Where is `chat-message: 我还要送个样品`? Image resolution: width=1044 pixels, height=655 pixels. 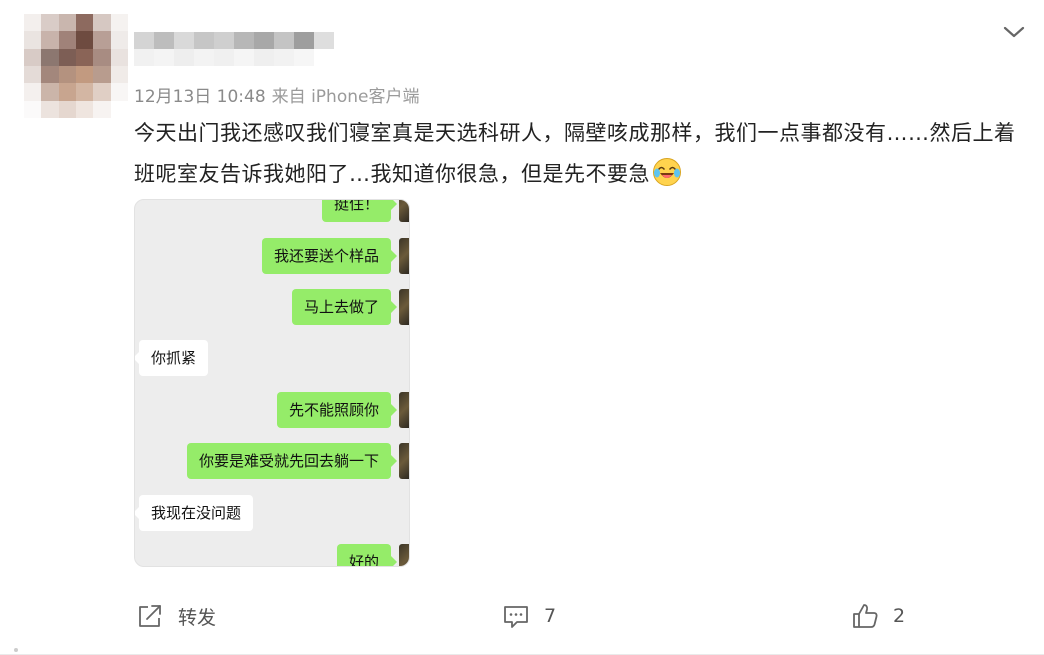 chat-message: 我还要送个样品 is located at coordinates (329, 256).